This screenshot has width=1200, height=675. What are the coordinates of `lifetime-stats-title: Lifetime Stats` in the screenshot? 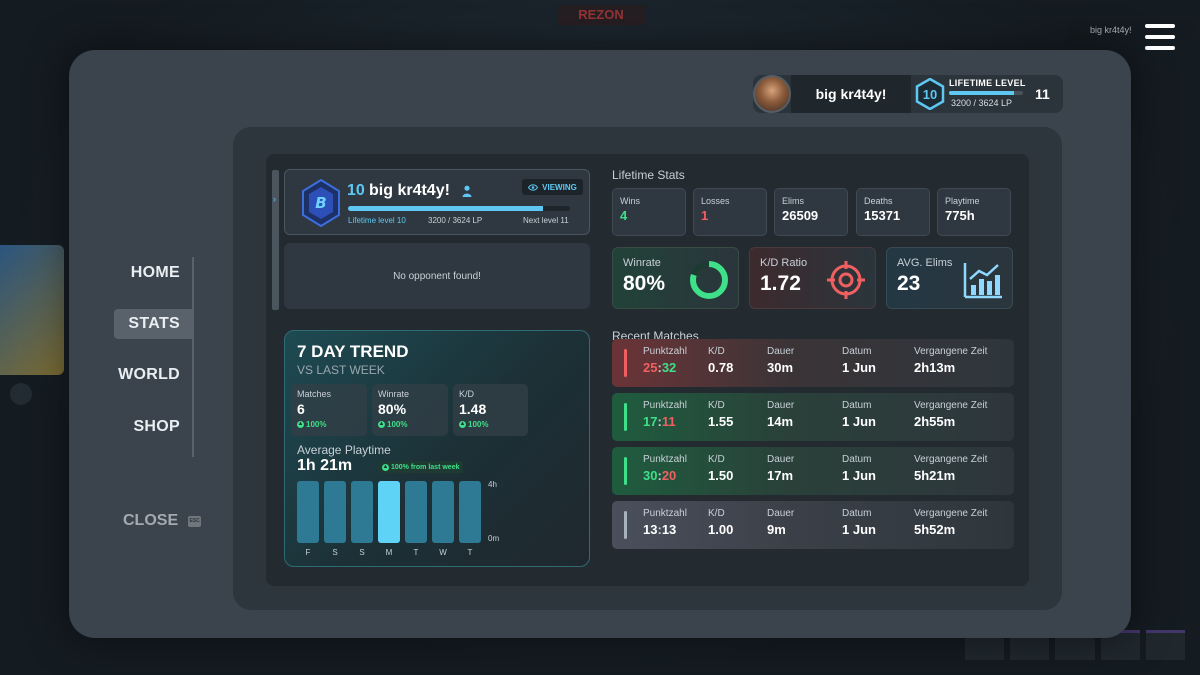 It's located at (648, 175).